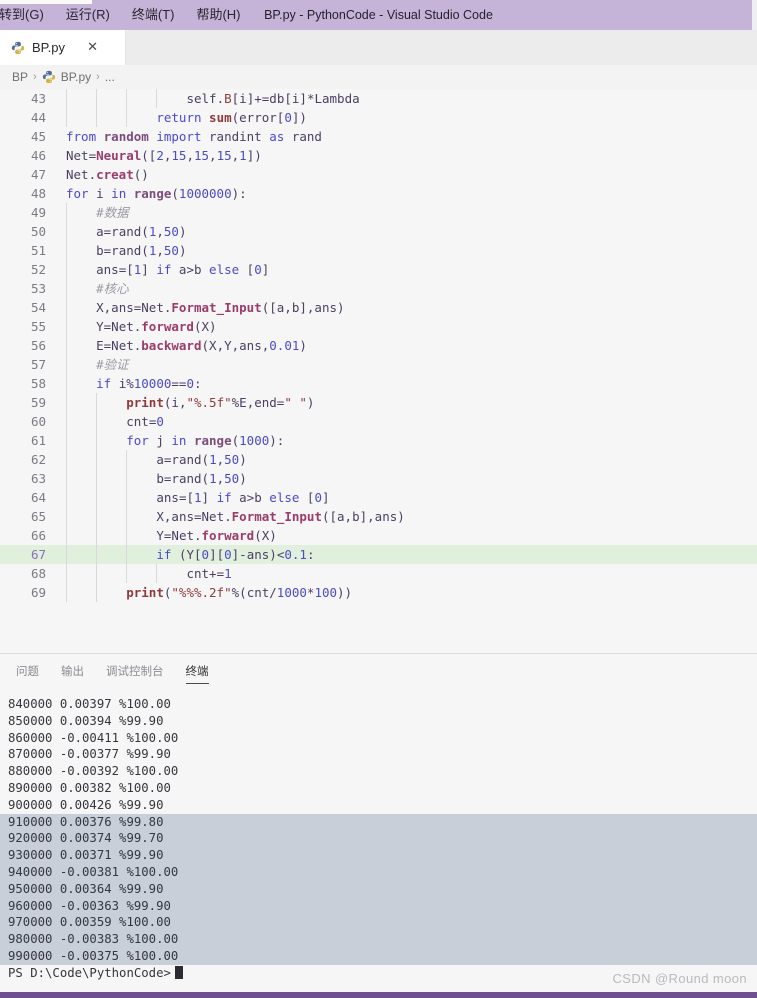 The image size is (757, 998). I want to click on code-line: 69 print("%%%.2f"%(cnt/1000*100)), so click(378, 592).